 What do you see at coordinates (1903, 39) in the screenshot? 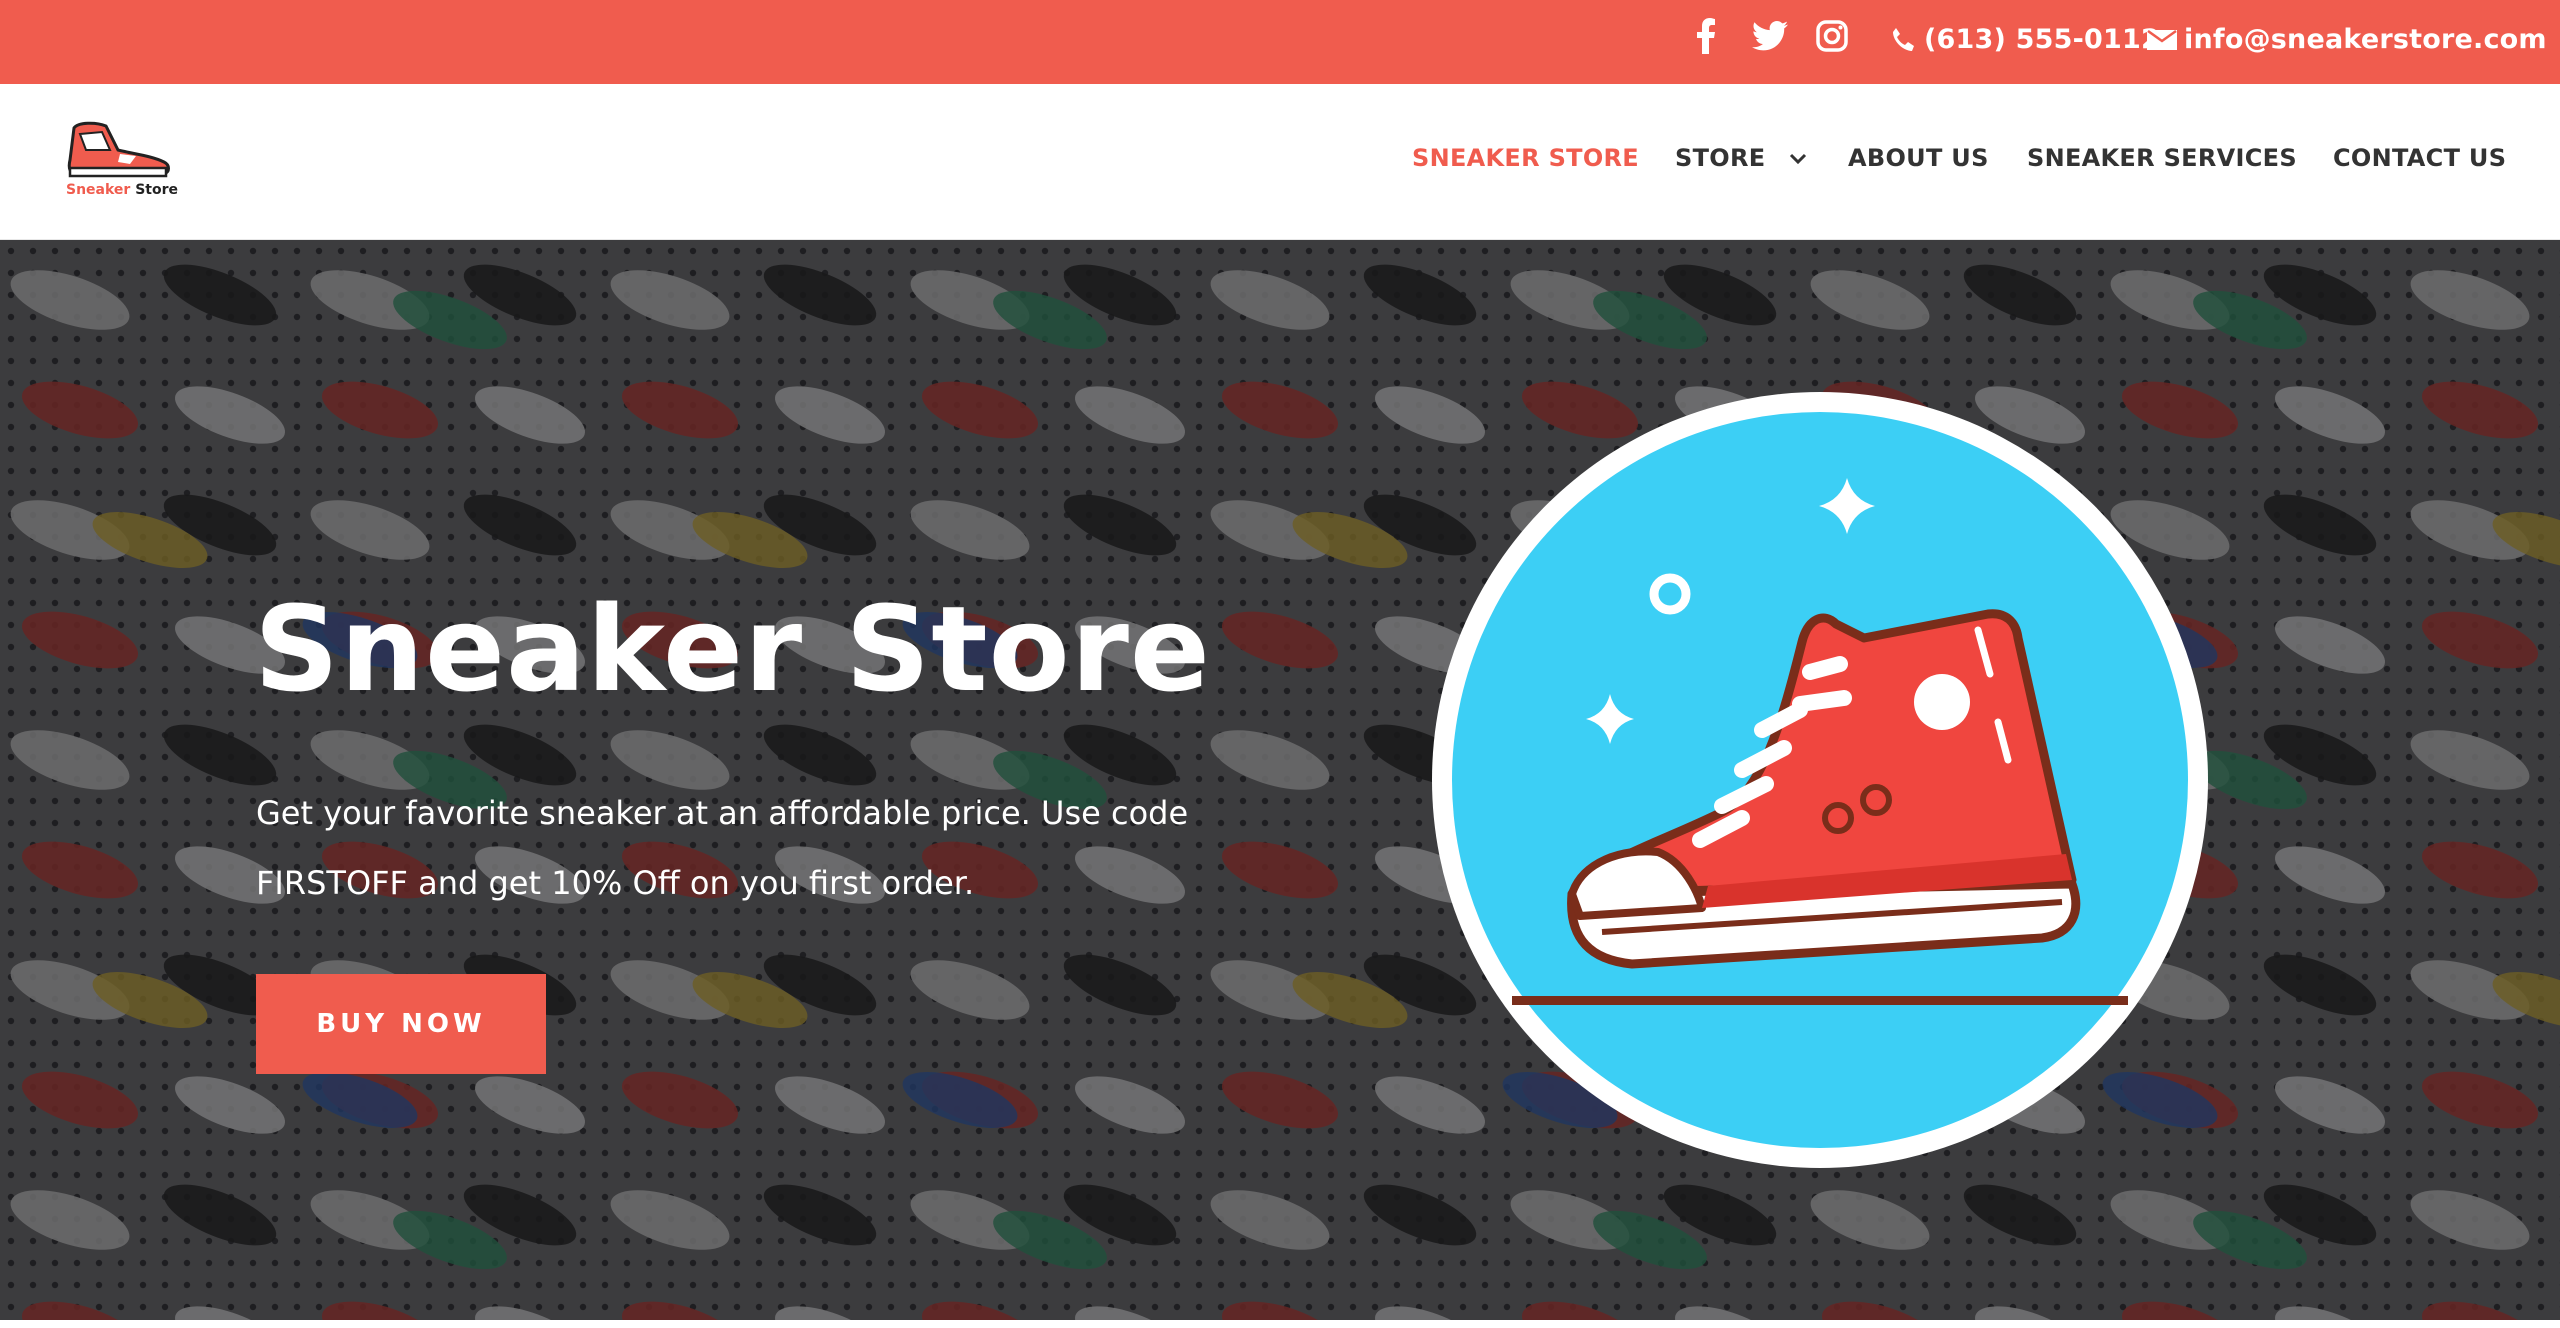
I see `phone-icon` at bounding box center [1903, 39].